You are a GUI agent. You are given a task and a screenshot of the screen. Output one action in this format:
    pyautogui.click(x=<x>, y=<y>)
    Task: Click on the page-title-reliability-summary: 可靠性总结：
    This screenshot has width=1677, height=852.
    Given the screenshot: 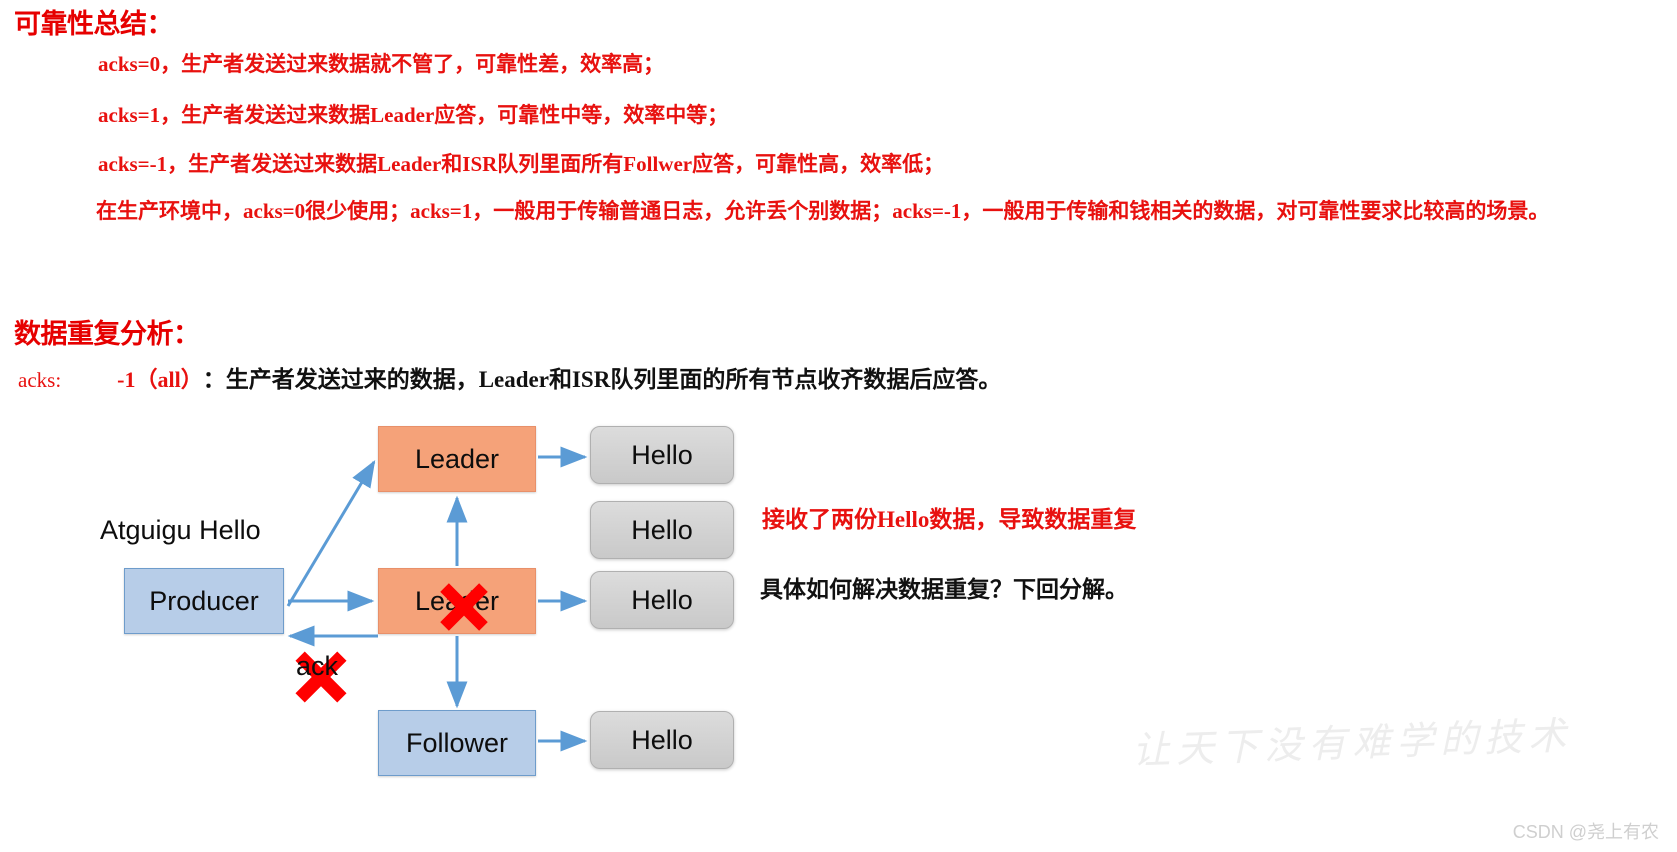 What is the action you would take?
    pyautogui.click(x=94, y=24)
    